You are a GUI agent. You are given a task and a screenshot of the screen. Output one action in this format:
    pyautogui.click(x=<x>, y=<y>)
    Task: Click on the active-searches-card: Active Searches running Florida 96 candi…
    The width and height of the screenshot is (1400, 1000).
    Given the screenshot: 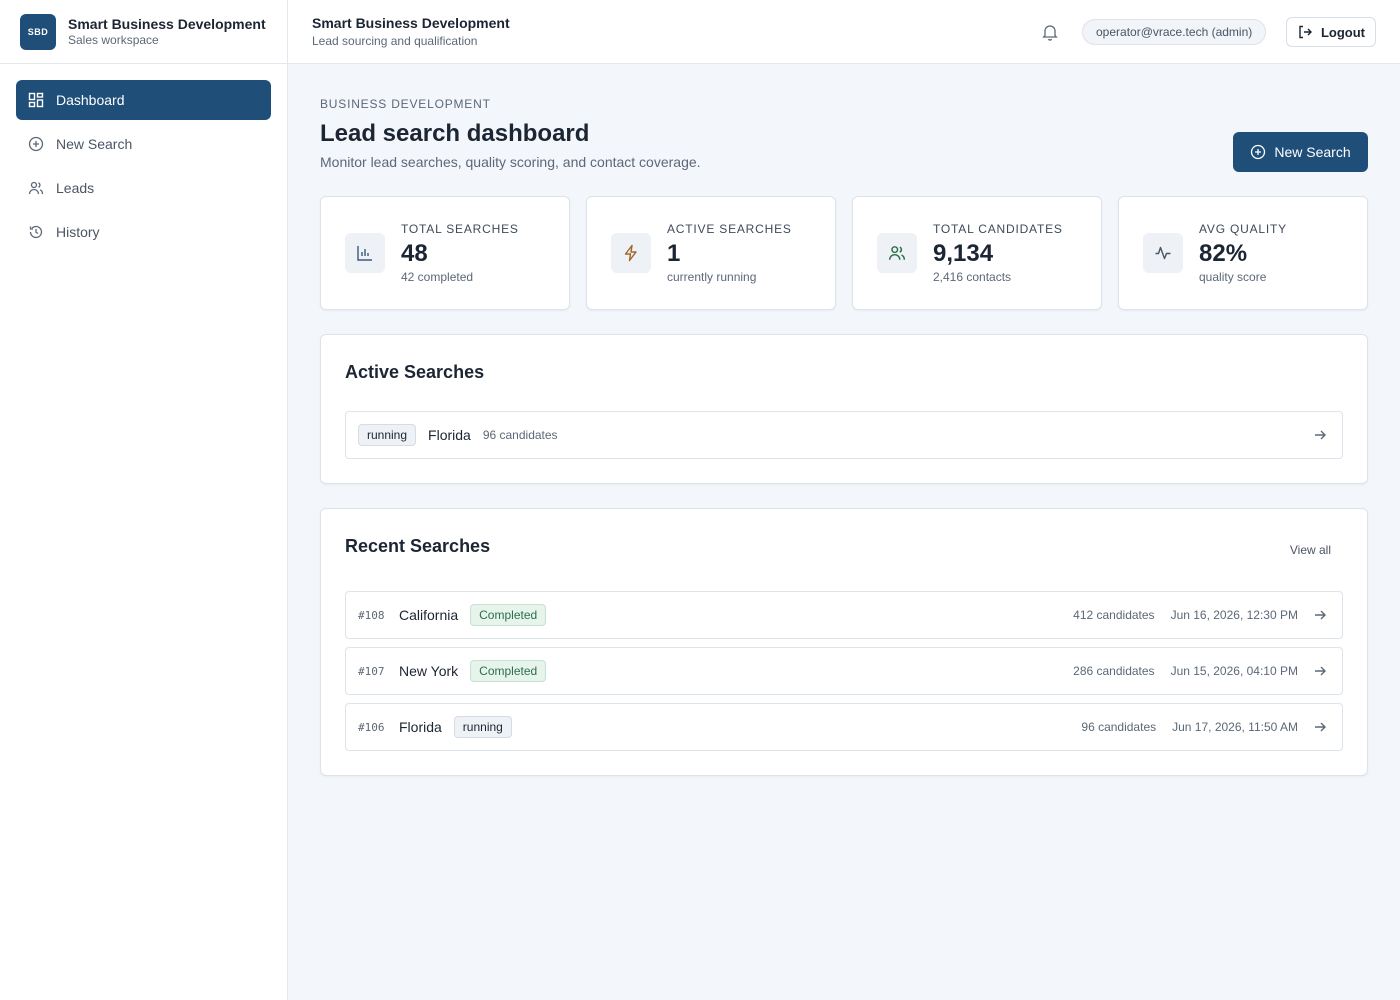 What is the action you would take?
    pyautogui.click(x=844, y=409)
    